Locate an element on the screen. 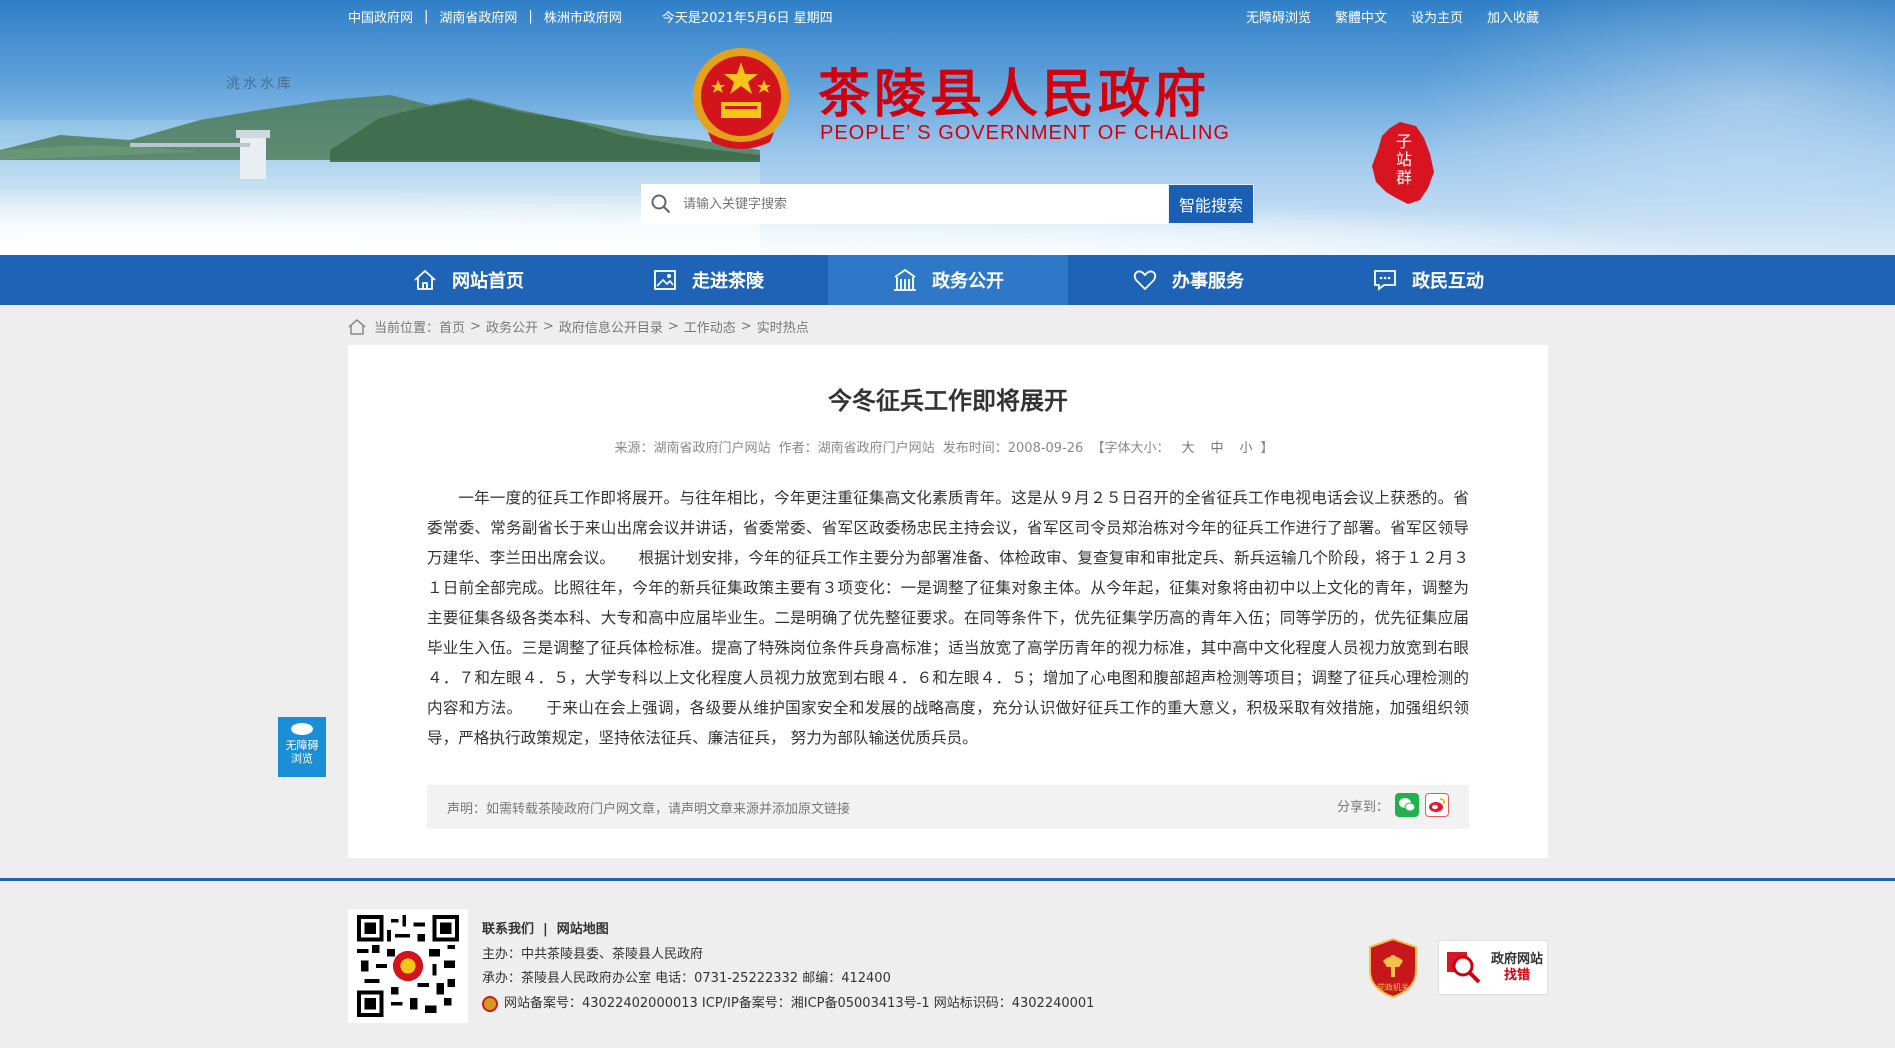  subsite-label: 子站群 is located at coordinates (1404, 160).